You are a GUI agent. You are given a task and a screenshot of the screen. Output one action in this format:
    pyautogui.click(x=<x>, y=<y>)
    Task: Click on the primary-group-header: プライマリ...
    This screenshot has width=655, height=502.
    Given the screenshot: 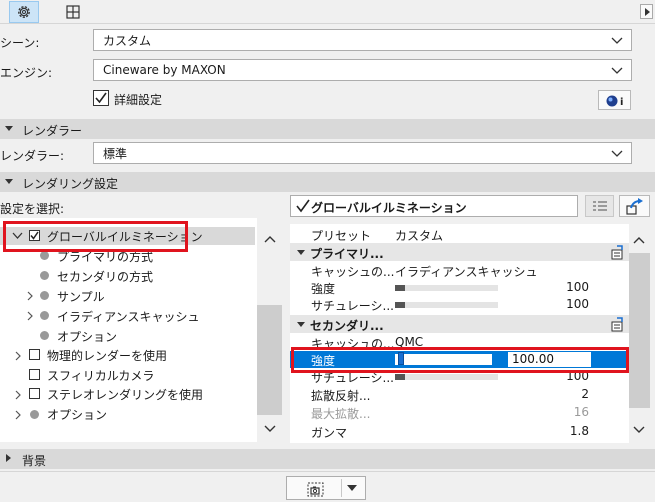 What is the action you would take?
    pyautogui.click(x=459, y=252)
    